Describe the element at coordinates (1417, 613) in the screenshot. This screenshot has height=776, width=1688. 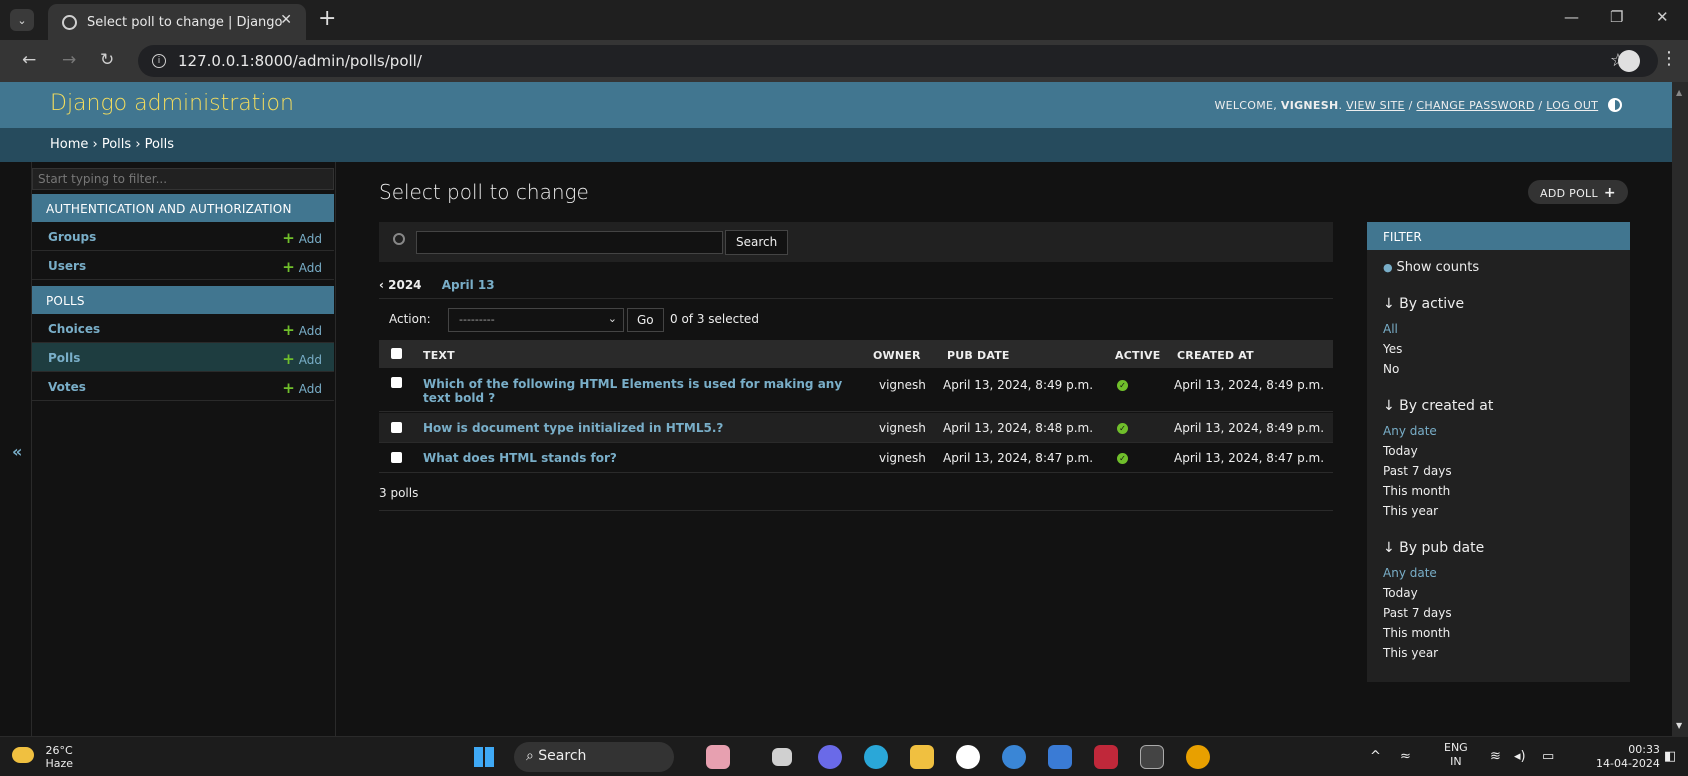
I see `filter-pub-7days: Past 7 days` at that location.